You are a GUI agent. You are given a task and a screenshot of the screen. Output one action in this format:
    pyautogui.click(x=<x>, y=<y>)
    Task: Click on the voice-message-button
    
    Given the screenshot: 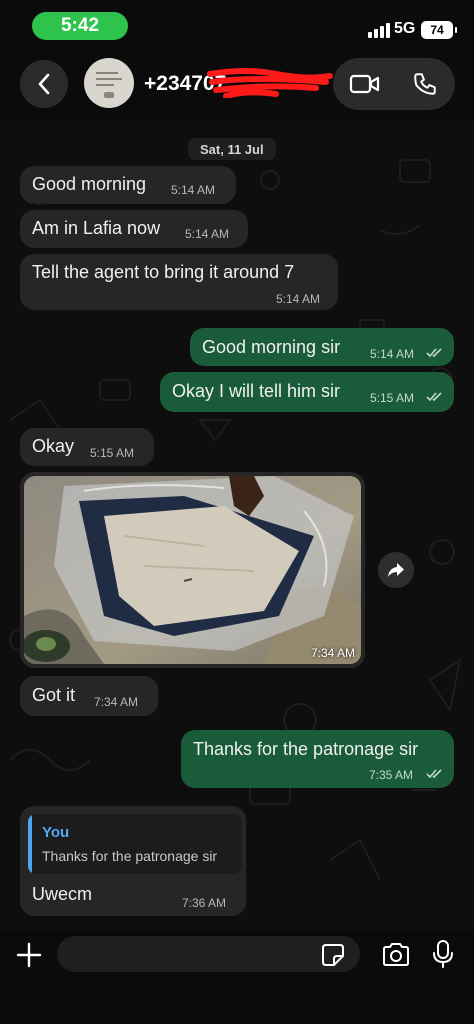 What is the action you would take?
    pyautogui.click(x=443, y=954)
    